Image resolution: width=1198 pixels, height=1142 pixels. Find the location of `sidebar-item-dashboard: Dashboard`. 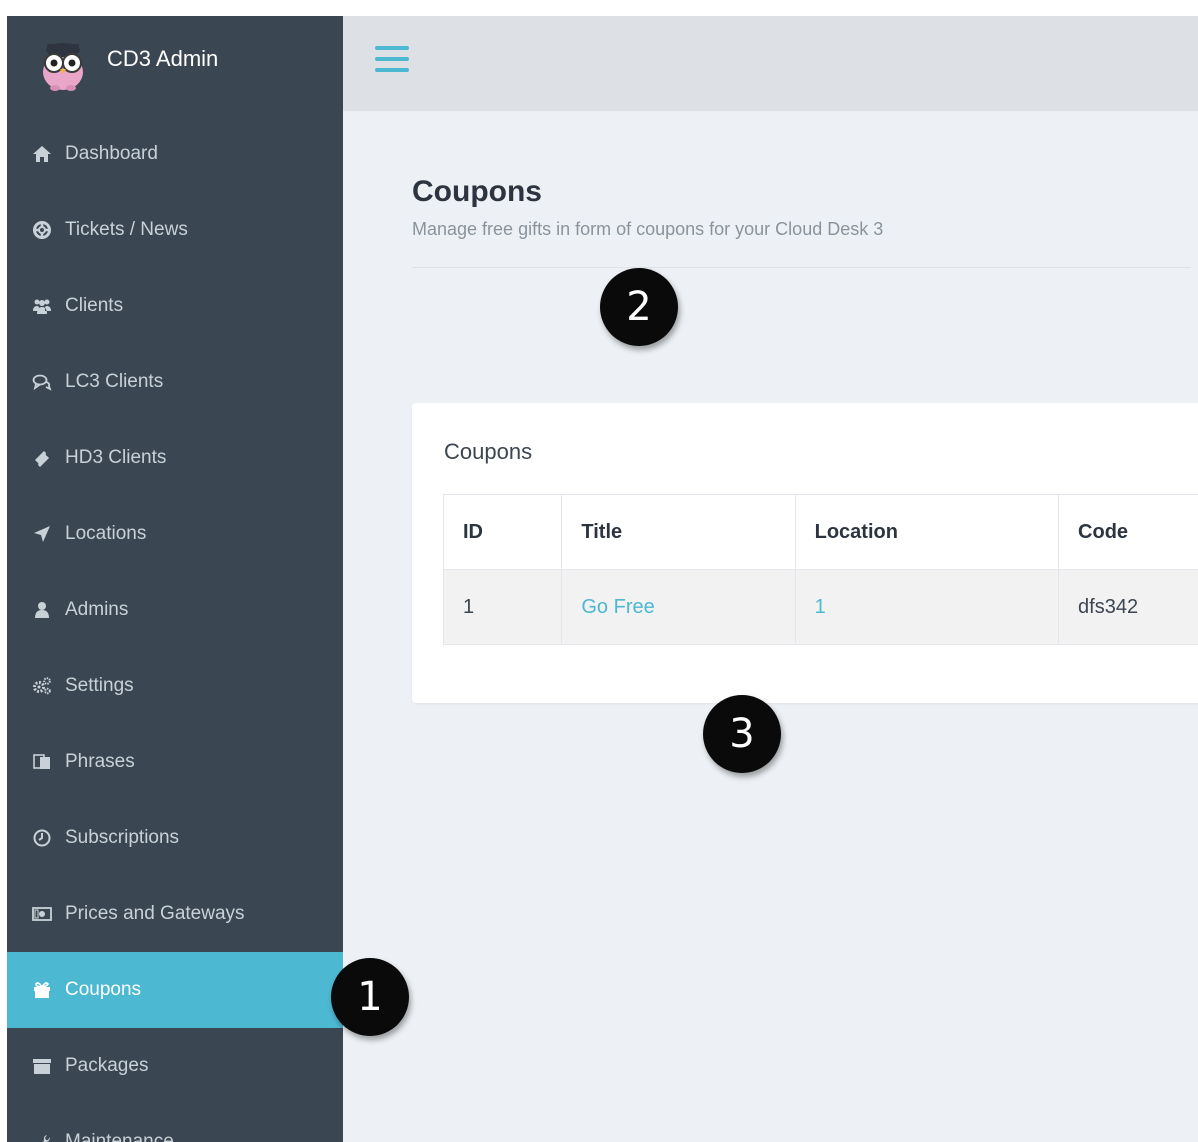

sidebar-item-dashboard: Dashboard is located at coordinates (175, 154).